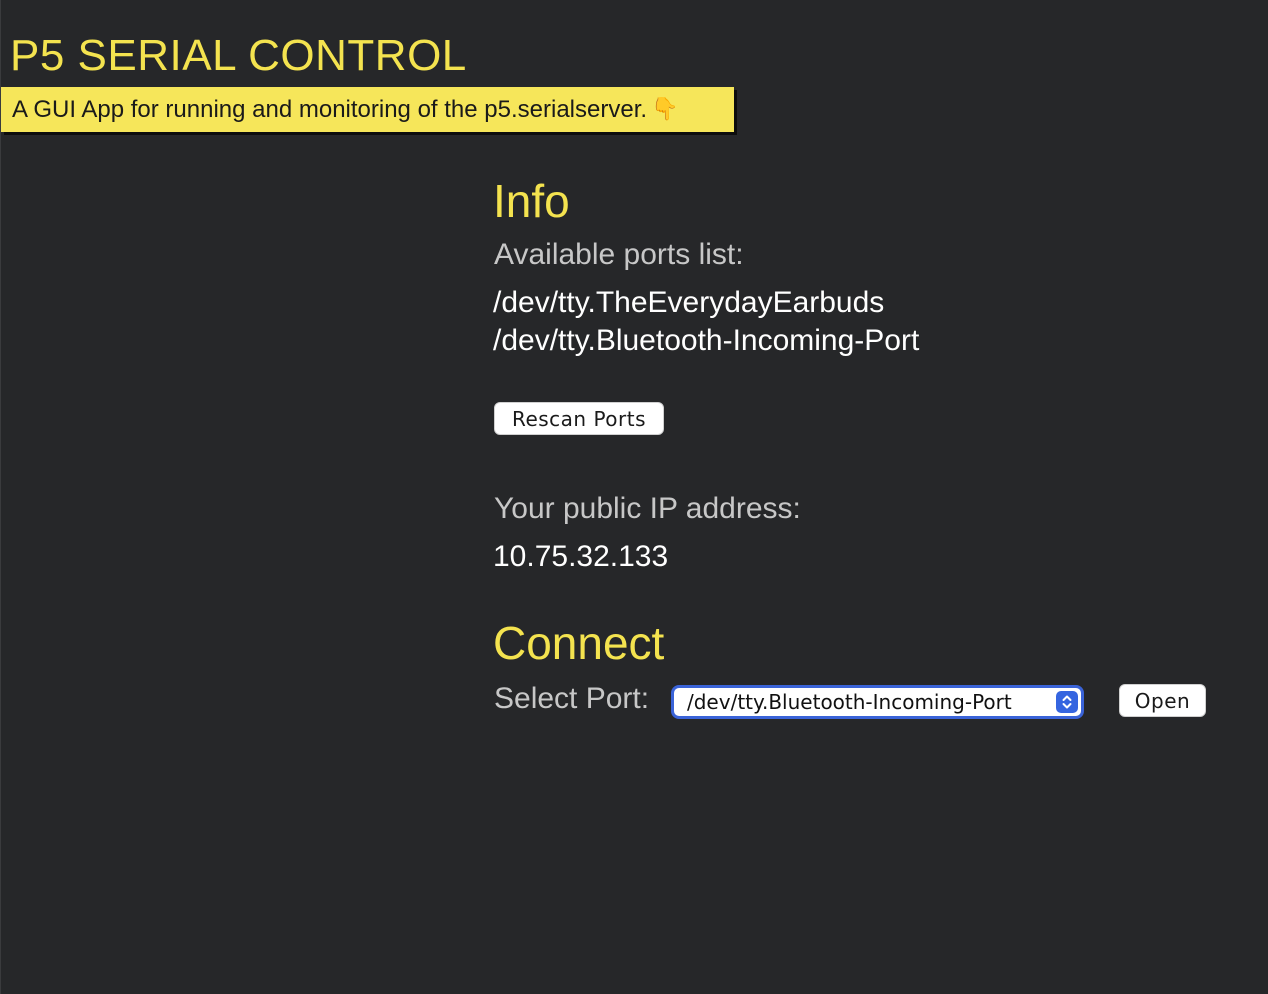  Describe the element at coordinates (619, 254) in the screenshot. I see `available-ports-label: Available ports list:` at that location.